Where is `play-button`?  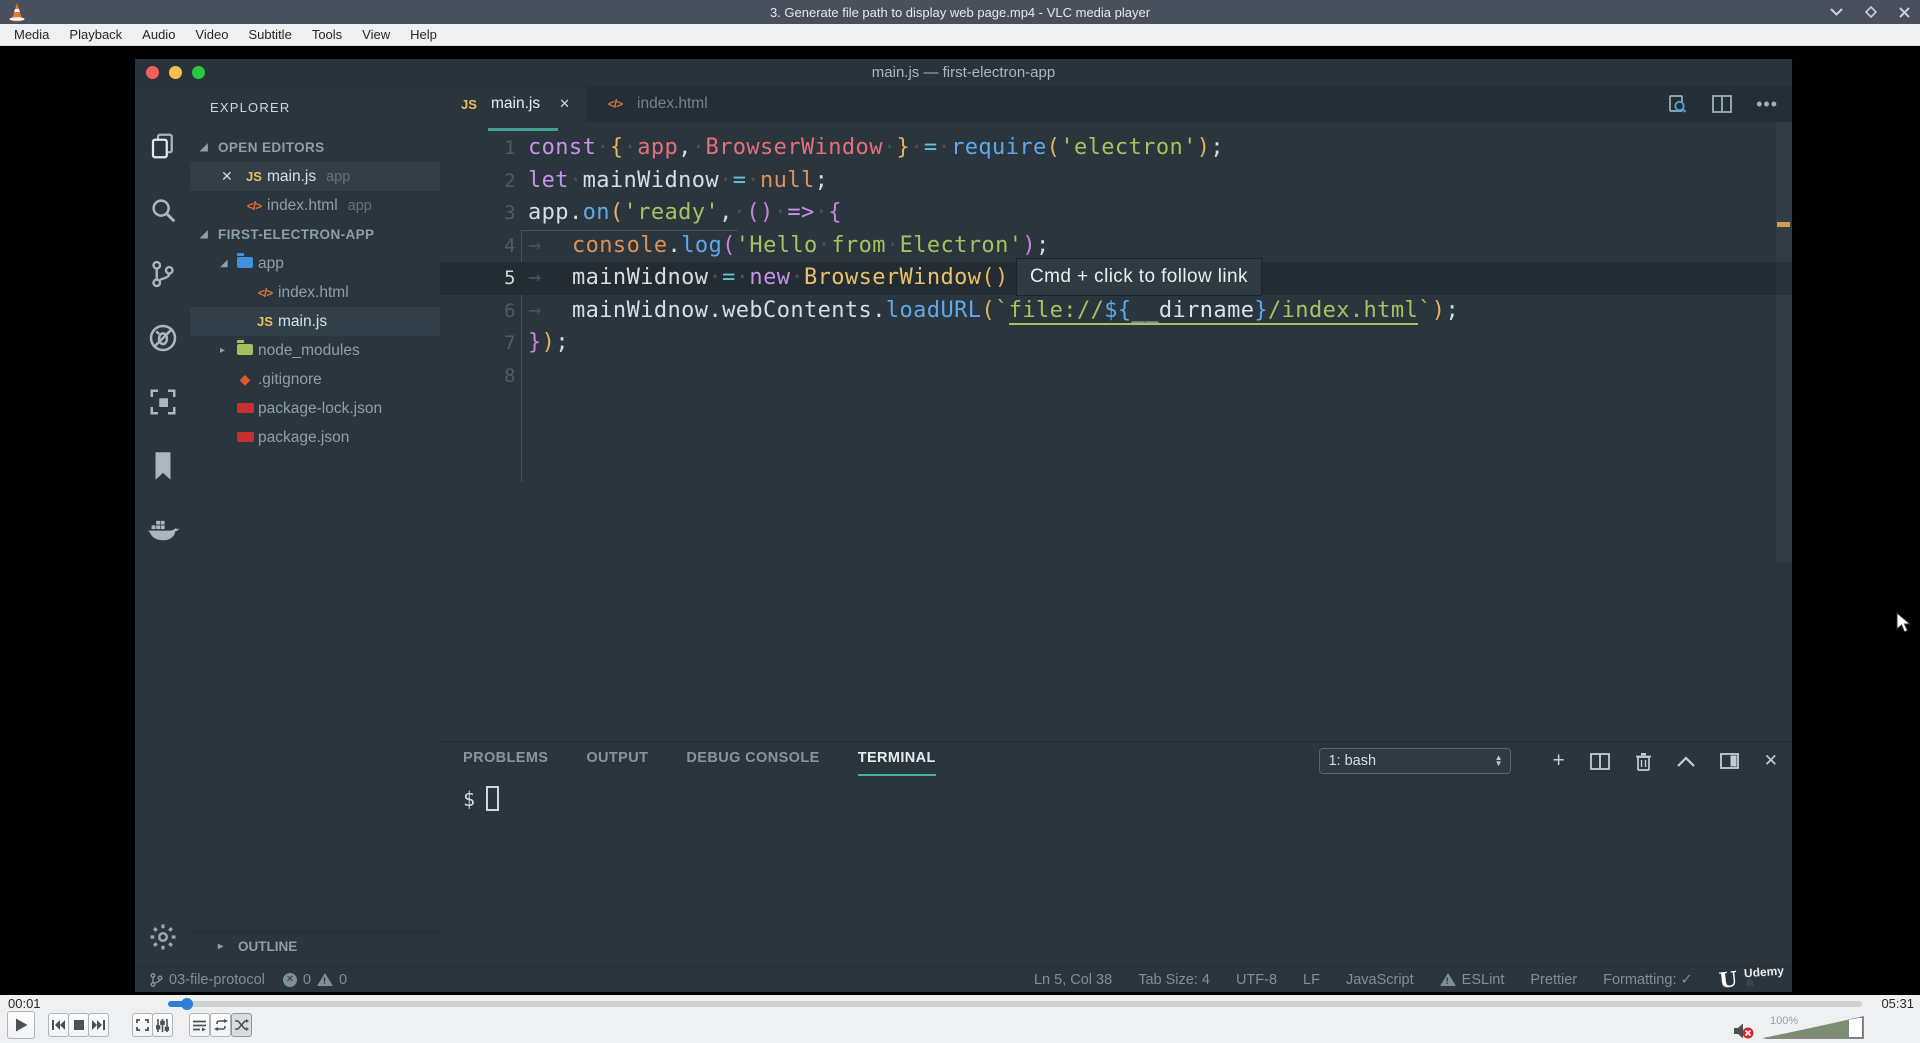 play-button is located at coordinates (21, 1025).